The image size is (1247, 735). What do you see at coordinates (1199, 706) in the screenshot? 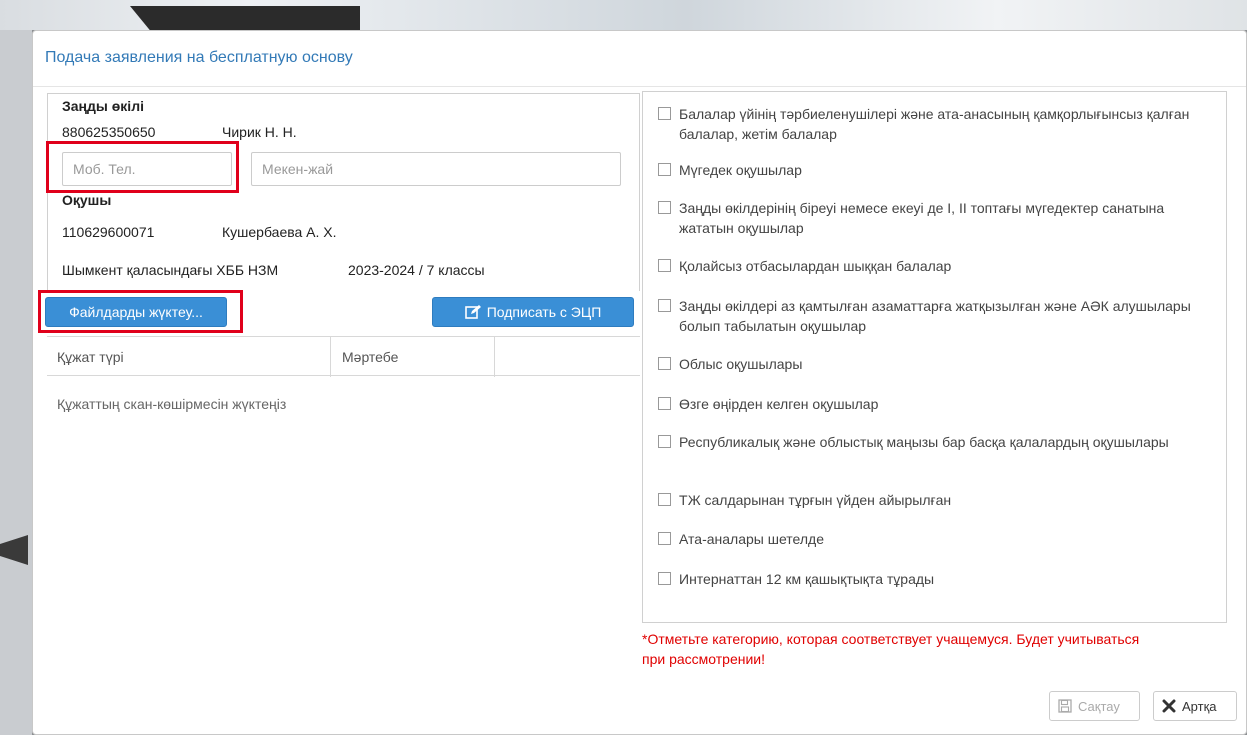
I see `back-label: Артқа` at bounding box center [1199, 706].